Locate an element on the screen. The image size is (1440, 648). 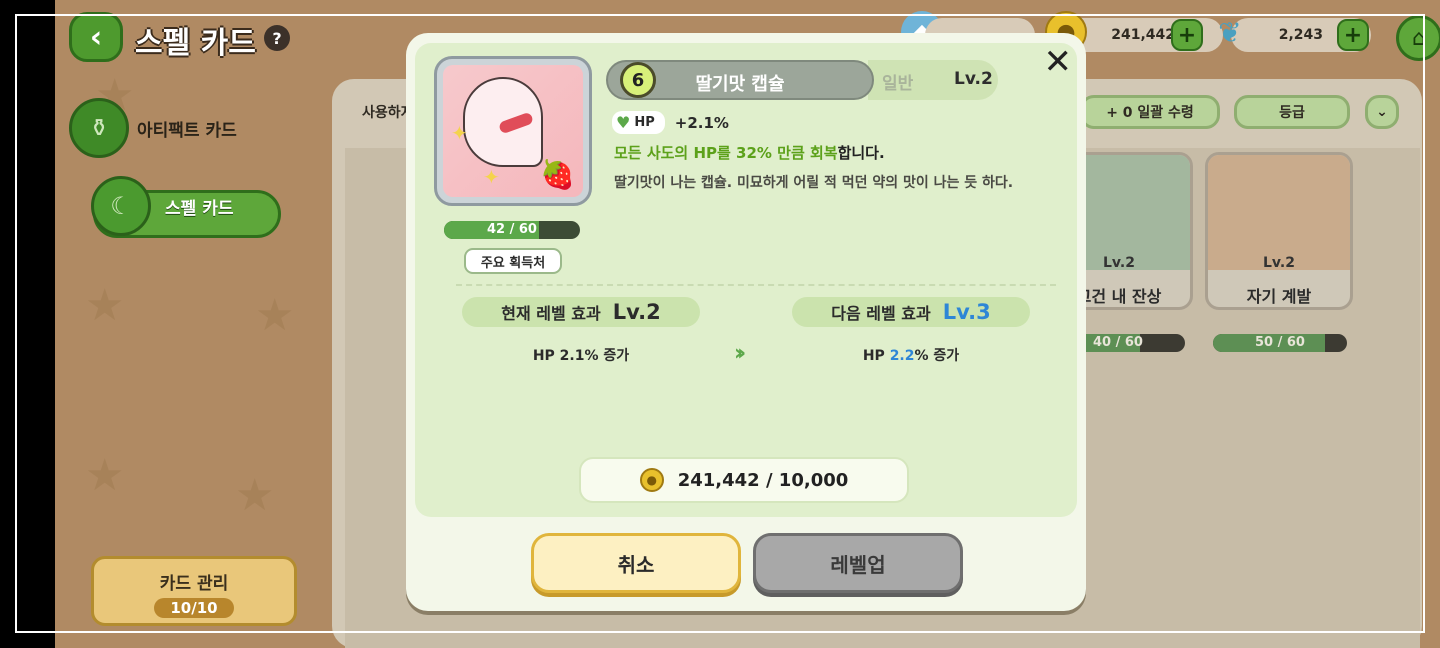
cost-text: 241,442 / 10,000 is located at coordinates (763, 480).